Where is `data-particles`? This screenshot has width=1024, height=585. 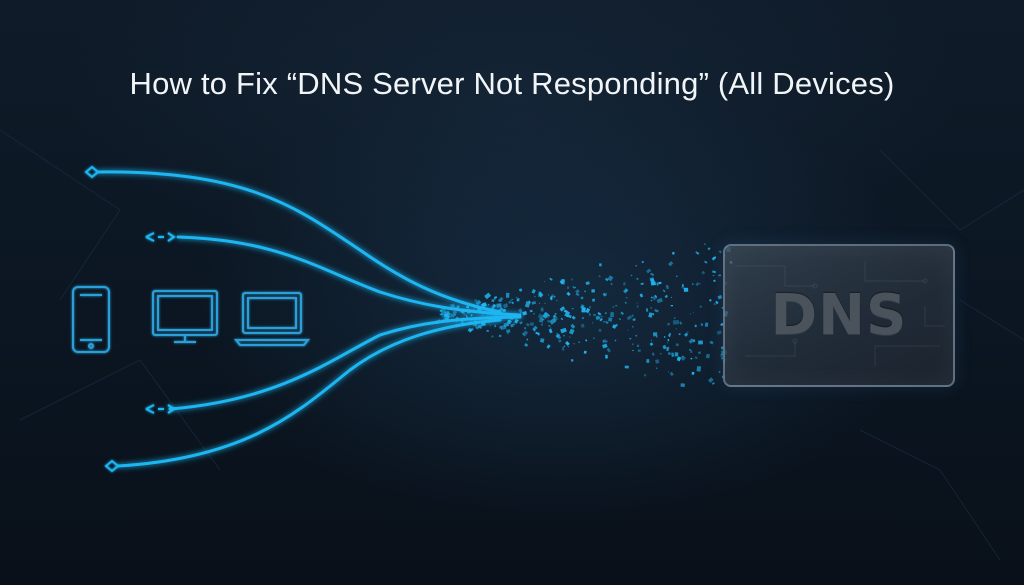
data-particles is located at coordinates (584, 315).